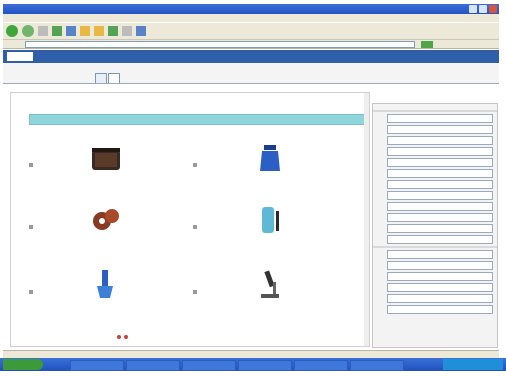 The image size is (506, 376). What do you see at coordinates (251, 73) in the screenshot?
I see `sub-header` at bounding box center [251, 73].